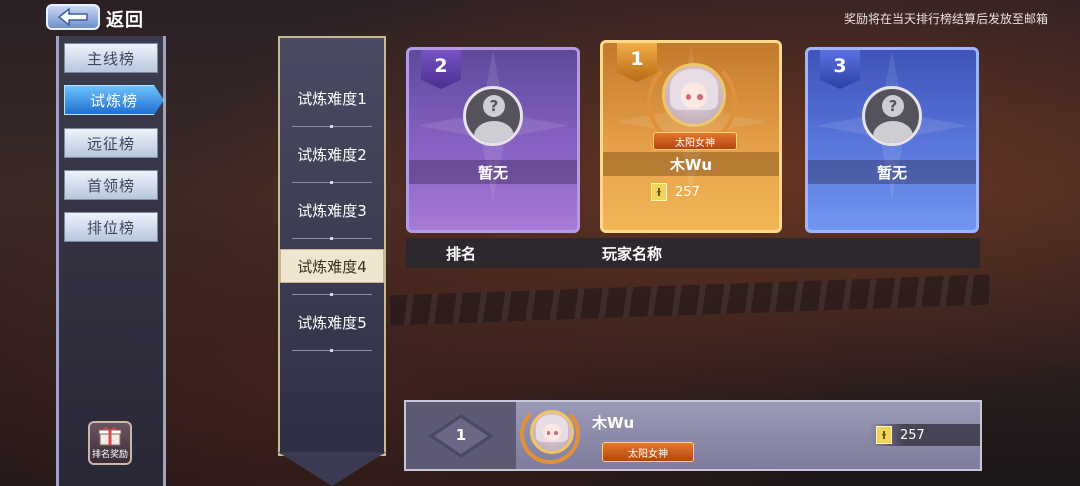 The image size is (1080, 486). I want to click on back-label: 返回, so click(125, 19).